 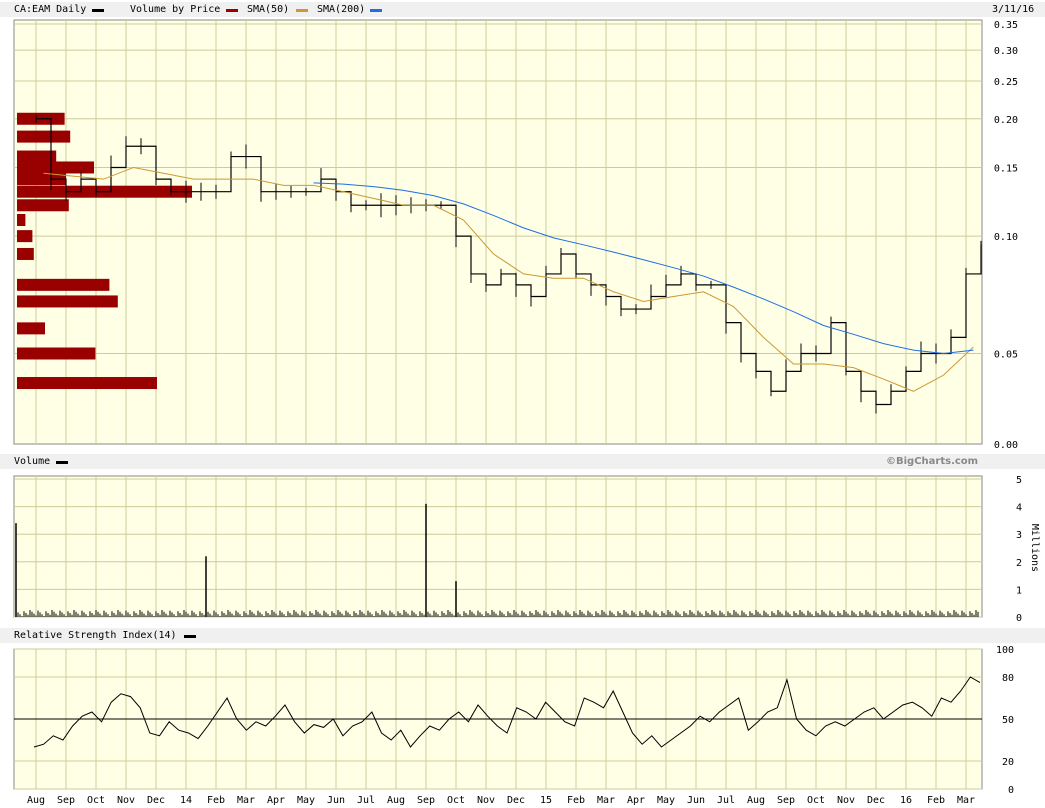 What do you see at coordinates (1008, 720) in the screenshot?
I see `rsi-tick-label: 50` at bounding box center [1008, 720].